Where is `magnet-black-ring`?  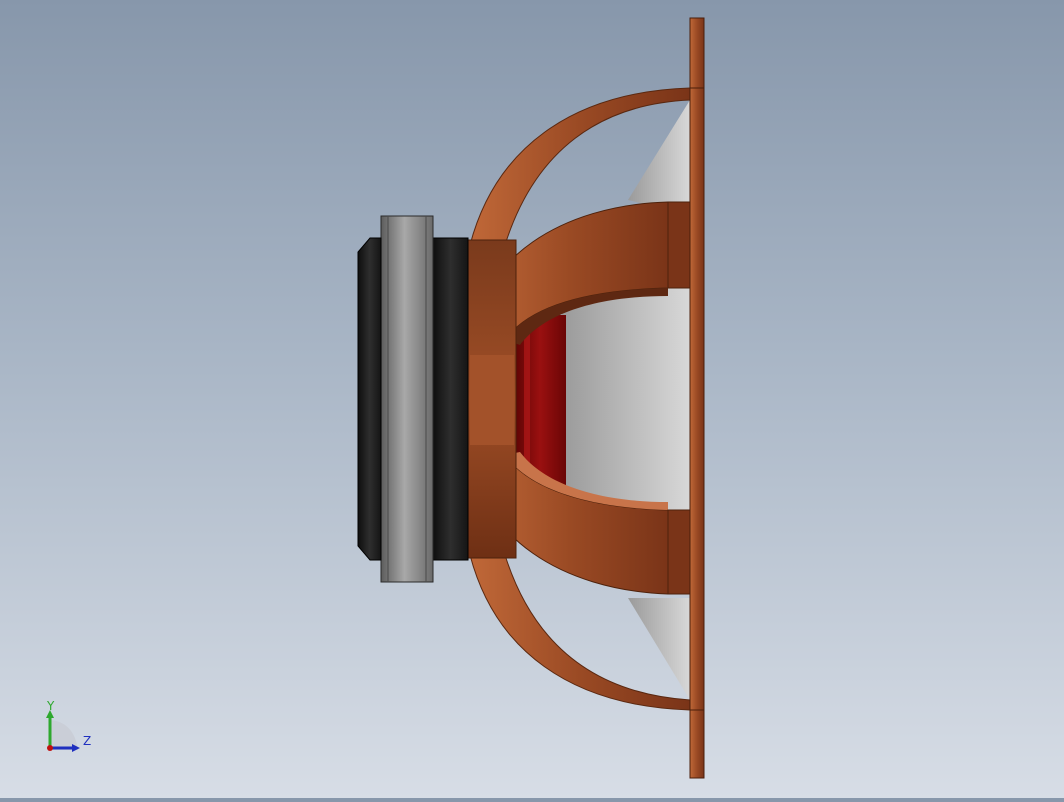 magnet-black-ring is located at coordinates (450, 399).